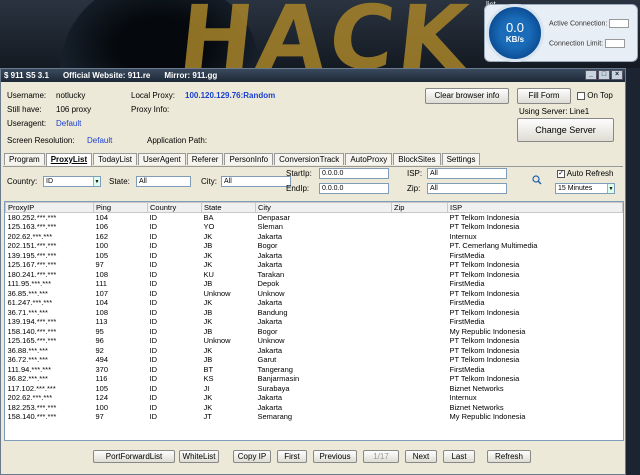  What do you see at coordinates (461, 159) in the screenshot?
I see `tab-settings: Settings` at bounding box center [461, 159].